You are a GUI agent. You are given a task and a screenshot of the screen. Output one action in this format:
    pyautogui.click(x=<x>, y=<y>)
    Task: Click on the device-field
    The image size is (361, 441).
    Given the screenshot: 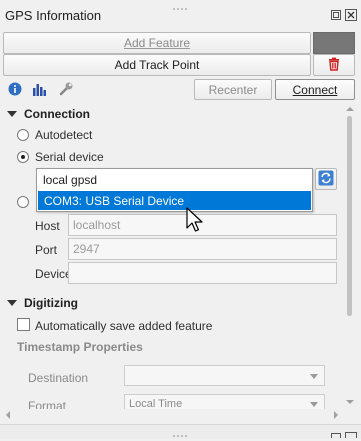 What is the action you would take?
    pyautogui.click(x=202, y=273)
    